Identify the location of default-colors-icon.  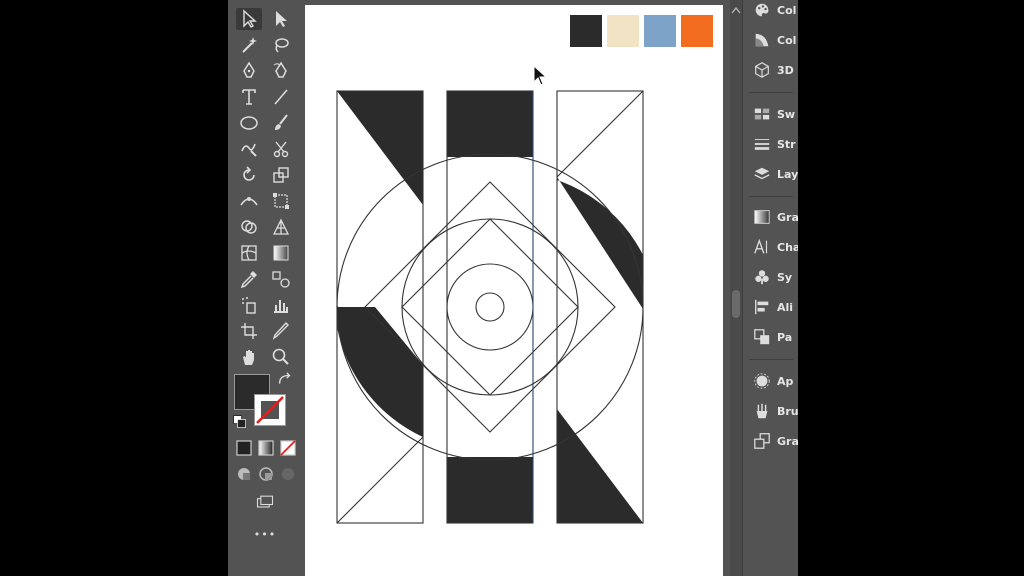
(239, 421).